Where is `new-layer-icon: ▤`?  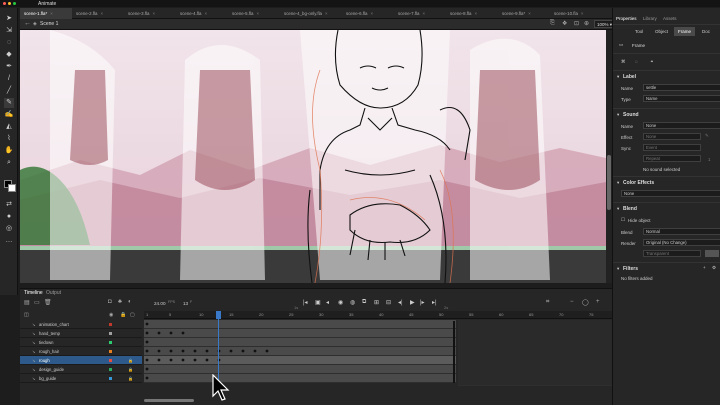 new-layer-icon: ▤ is located at coordinates (27, 302).